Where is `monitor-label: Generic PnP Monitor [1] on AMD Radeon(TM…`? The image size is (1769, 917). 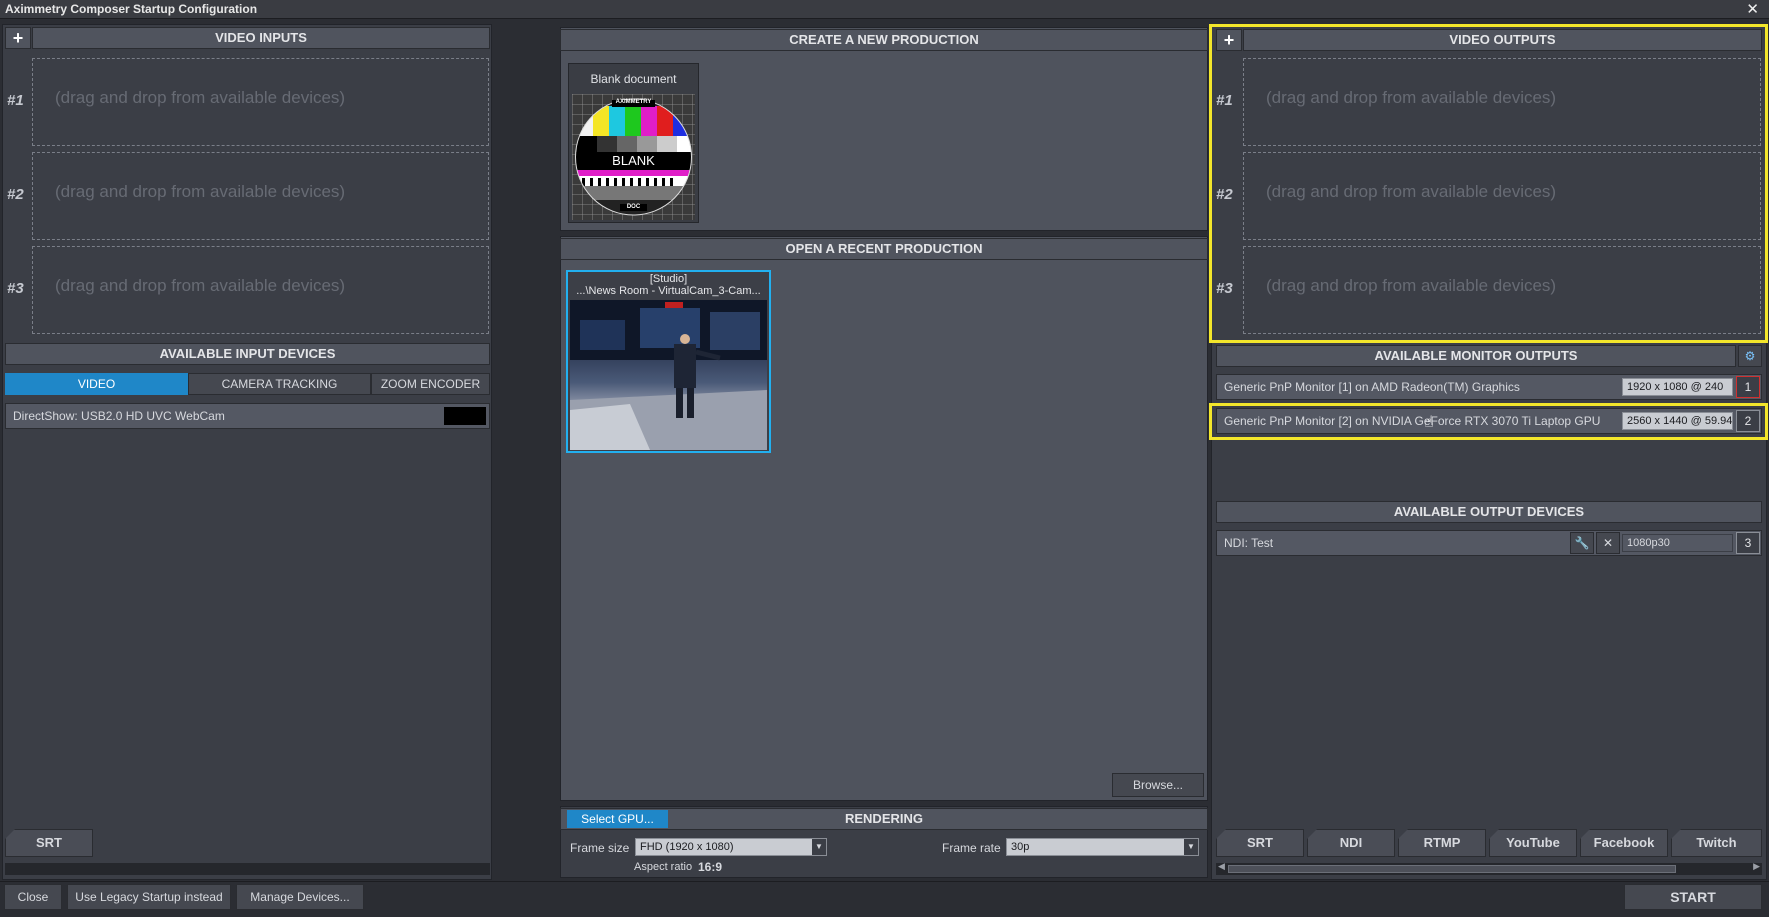
monitor-label: Generic PnP Monitor [1] on AMD Radeon(TM… is located at coordinates (1372, 387).